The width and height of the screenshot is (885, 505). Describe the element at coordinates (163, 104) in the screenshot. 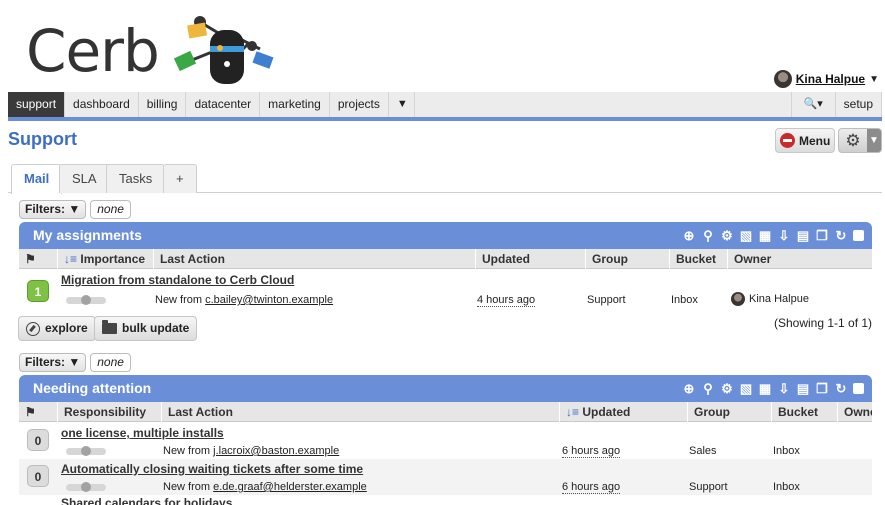

I see `nav-tab-billing: billing` at that location.